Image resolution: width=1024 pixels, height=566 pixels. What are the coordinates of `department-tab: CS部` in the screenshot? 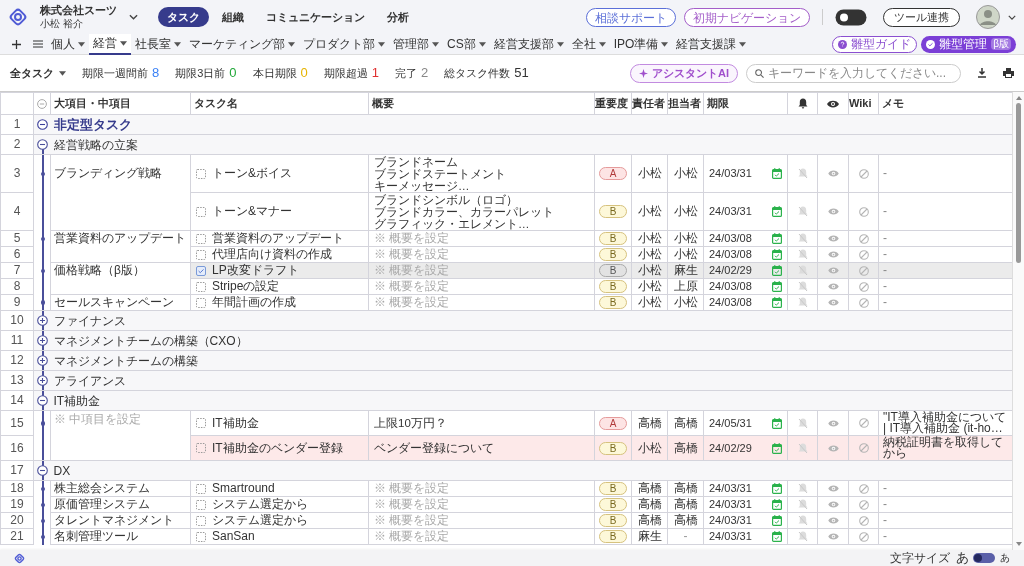 It's located at (466, 44).